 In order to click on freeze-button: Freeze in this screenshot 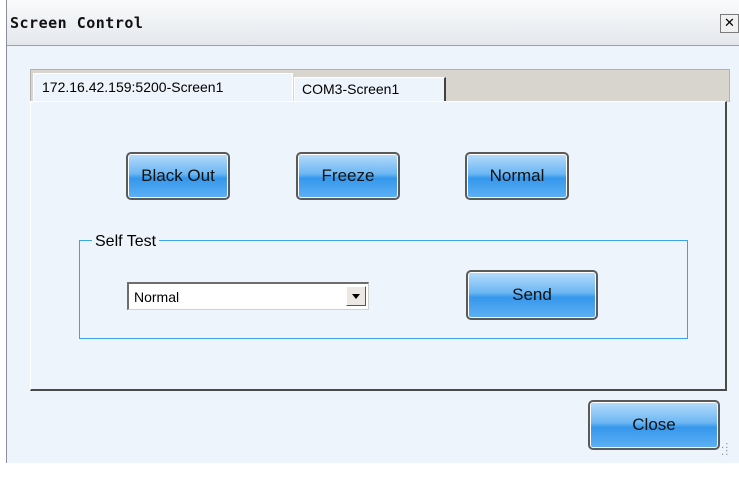, I will do `click(348, 176)`.